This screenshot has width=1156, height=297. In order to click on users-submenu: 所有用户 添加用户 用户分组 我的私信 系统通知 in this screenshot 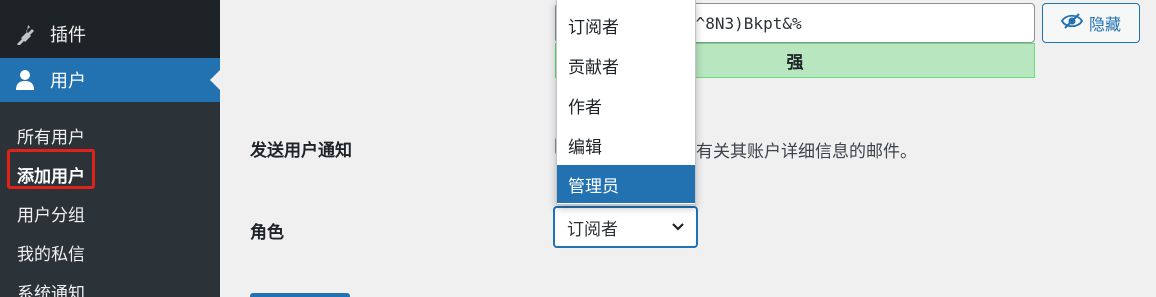, I will do `click(110, 199)`.